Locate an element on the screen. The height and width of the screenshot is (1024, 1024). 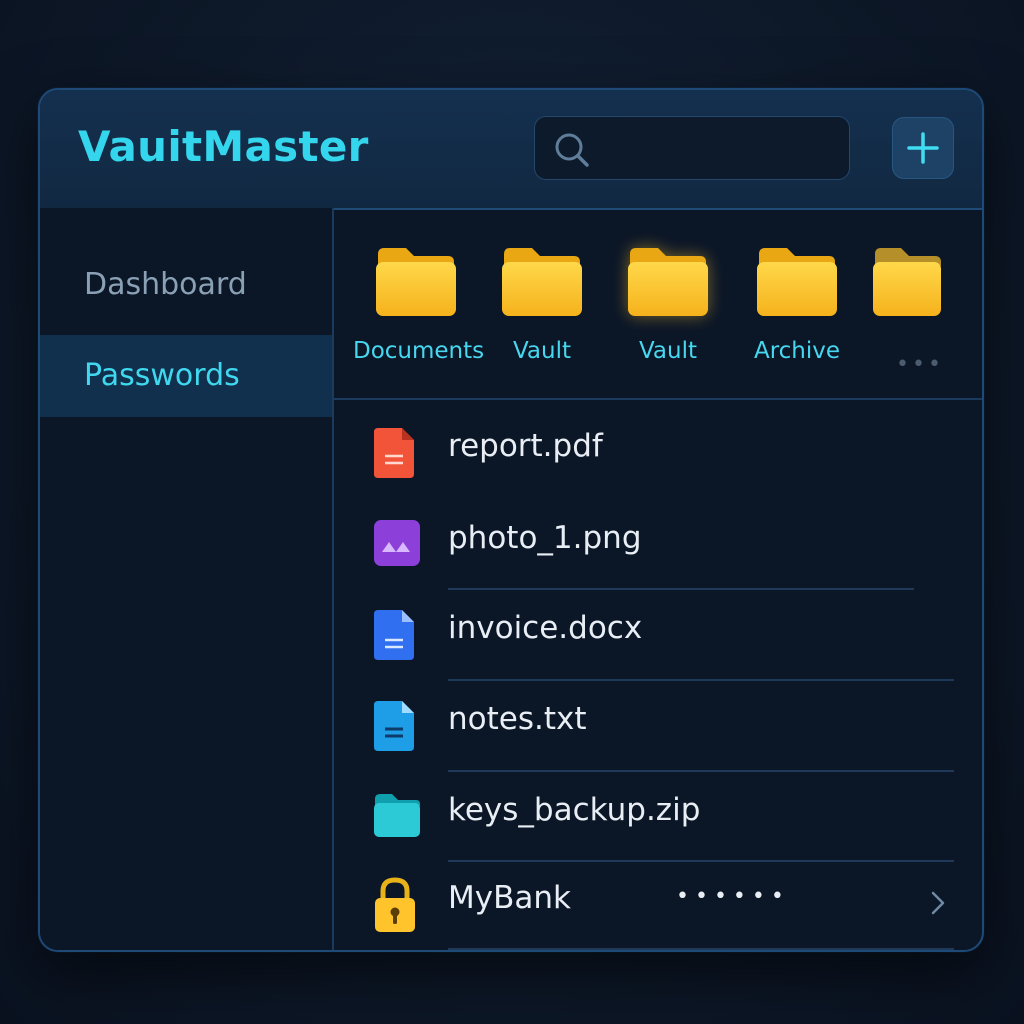
password-row-mybank: MyBank •••••• is located at coordinates (658, 901).